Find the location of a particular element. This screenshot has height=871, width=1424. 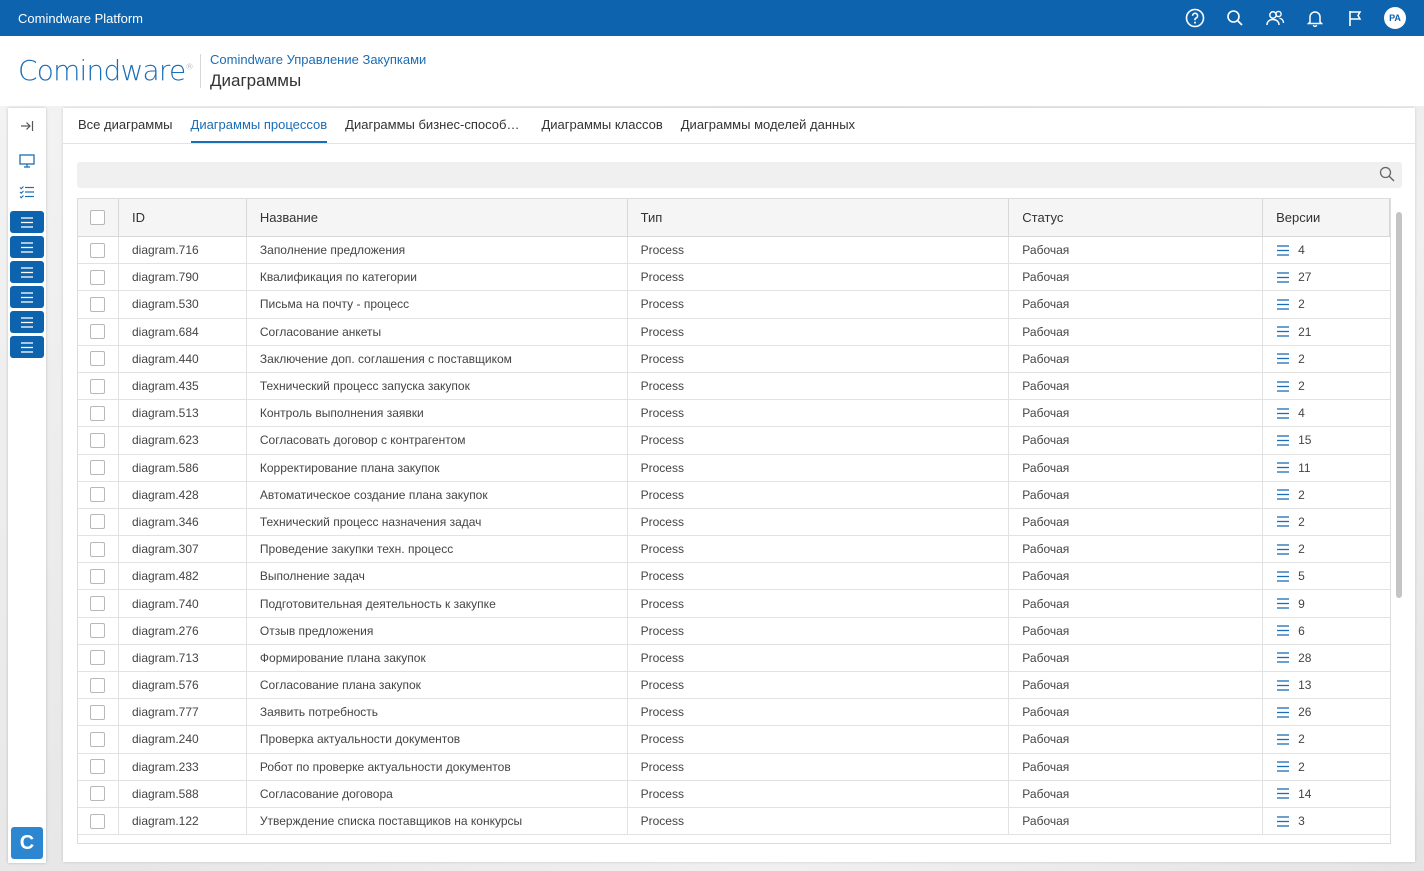

app-name-link: Comindware Управление Закупками is located at coordinates (318, 59).